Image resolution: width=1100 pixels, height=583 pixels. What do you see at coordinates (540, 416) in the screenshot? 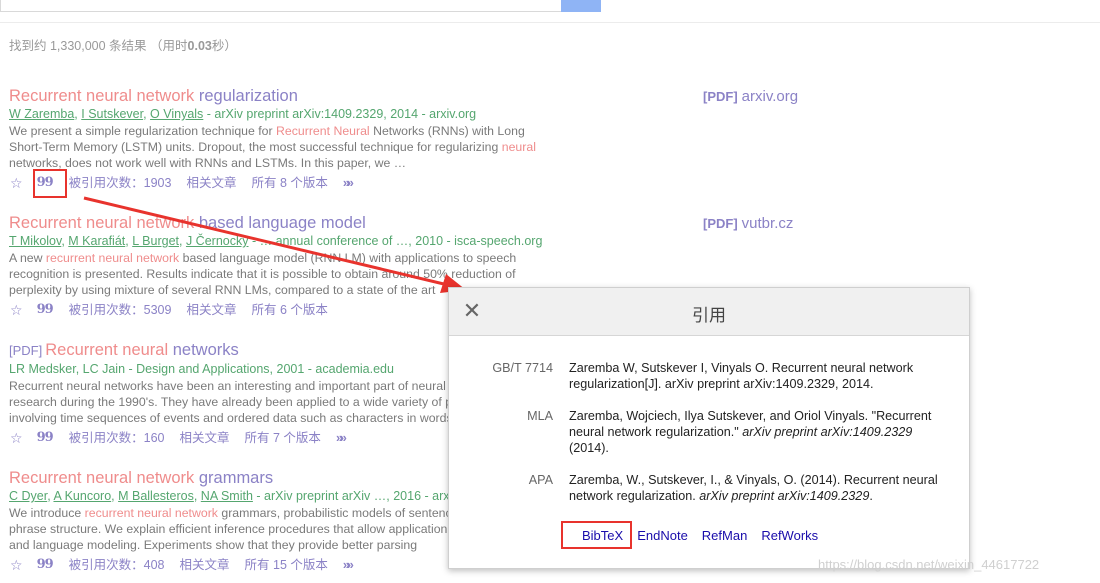
I see `citation-label: MLA` at bounding box center [540, 416].